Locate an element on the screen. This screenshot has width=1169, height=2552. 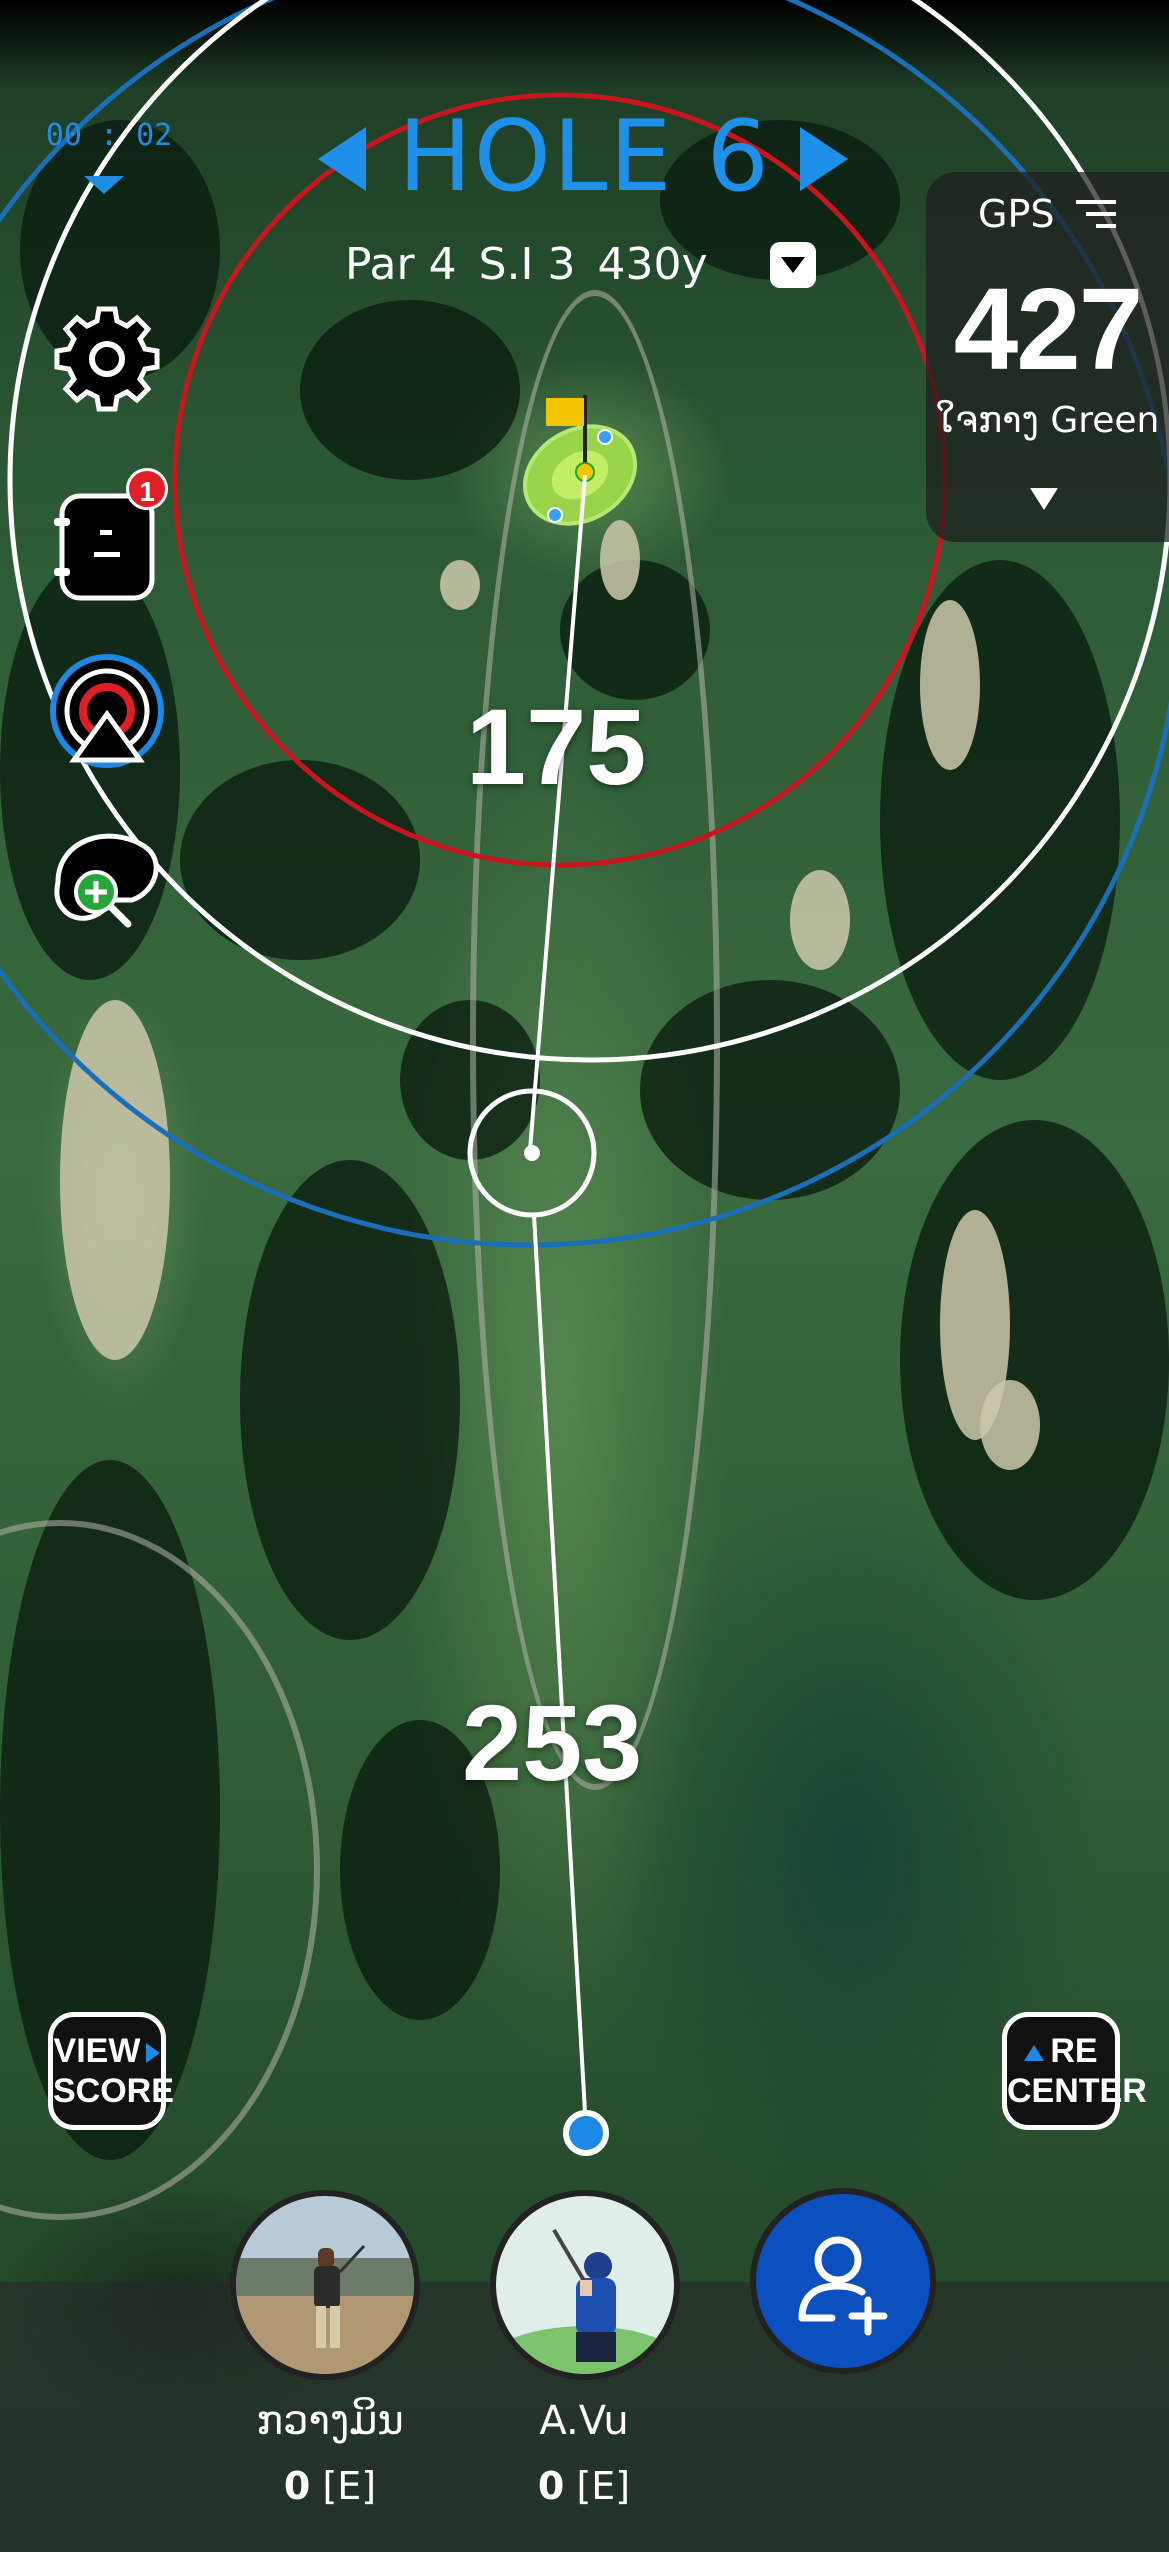
view-score-line2: SCORE is located at coordinates (113, 2091).